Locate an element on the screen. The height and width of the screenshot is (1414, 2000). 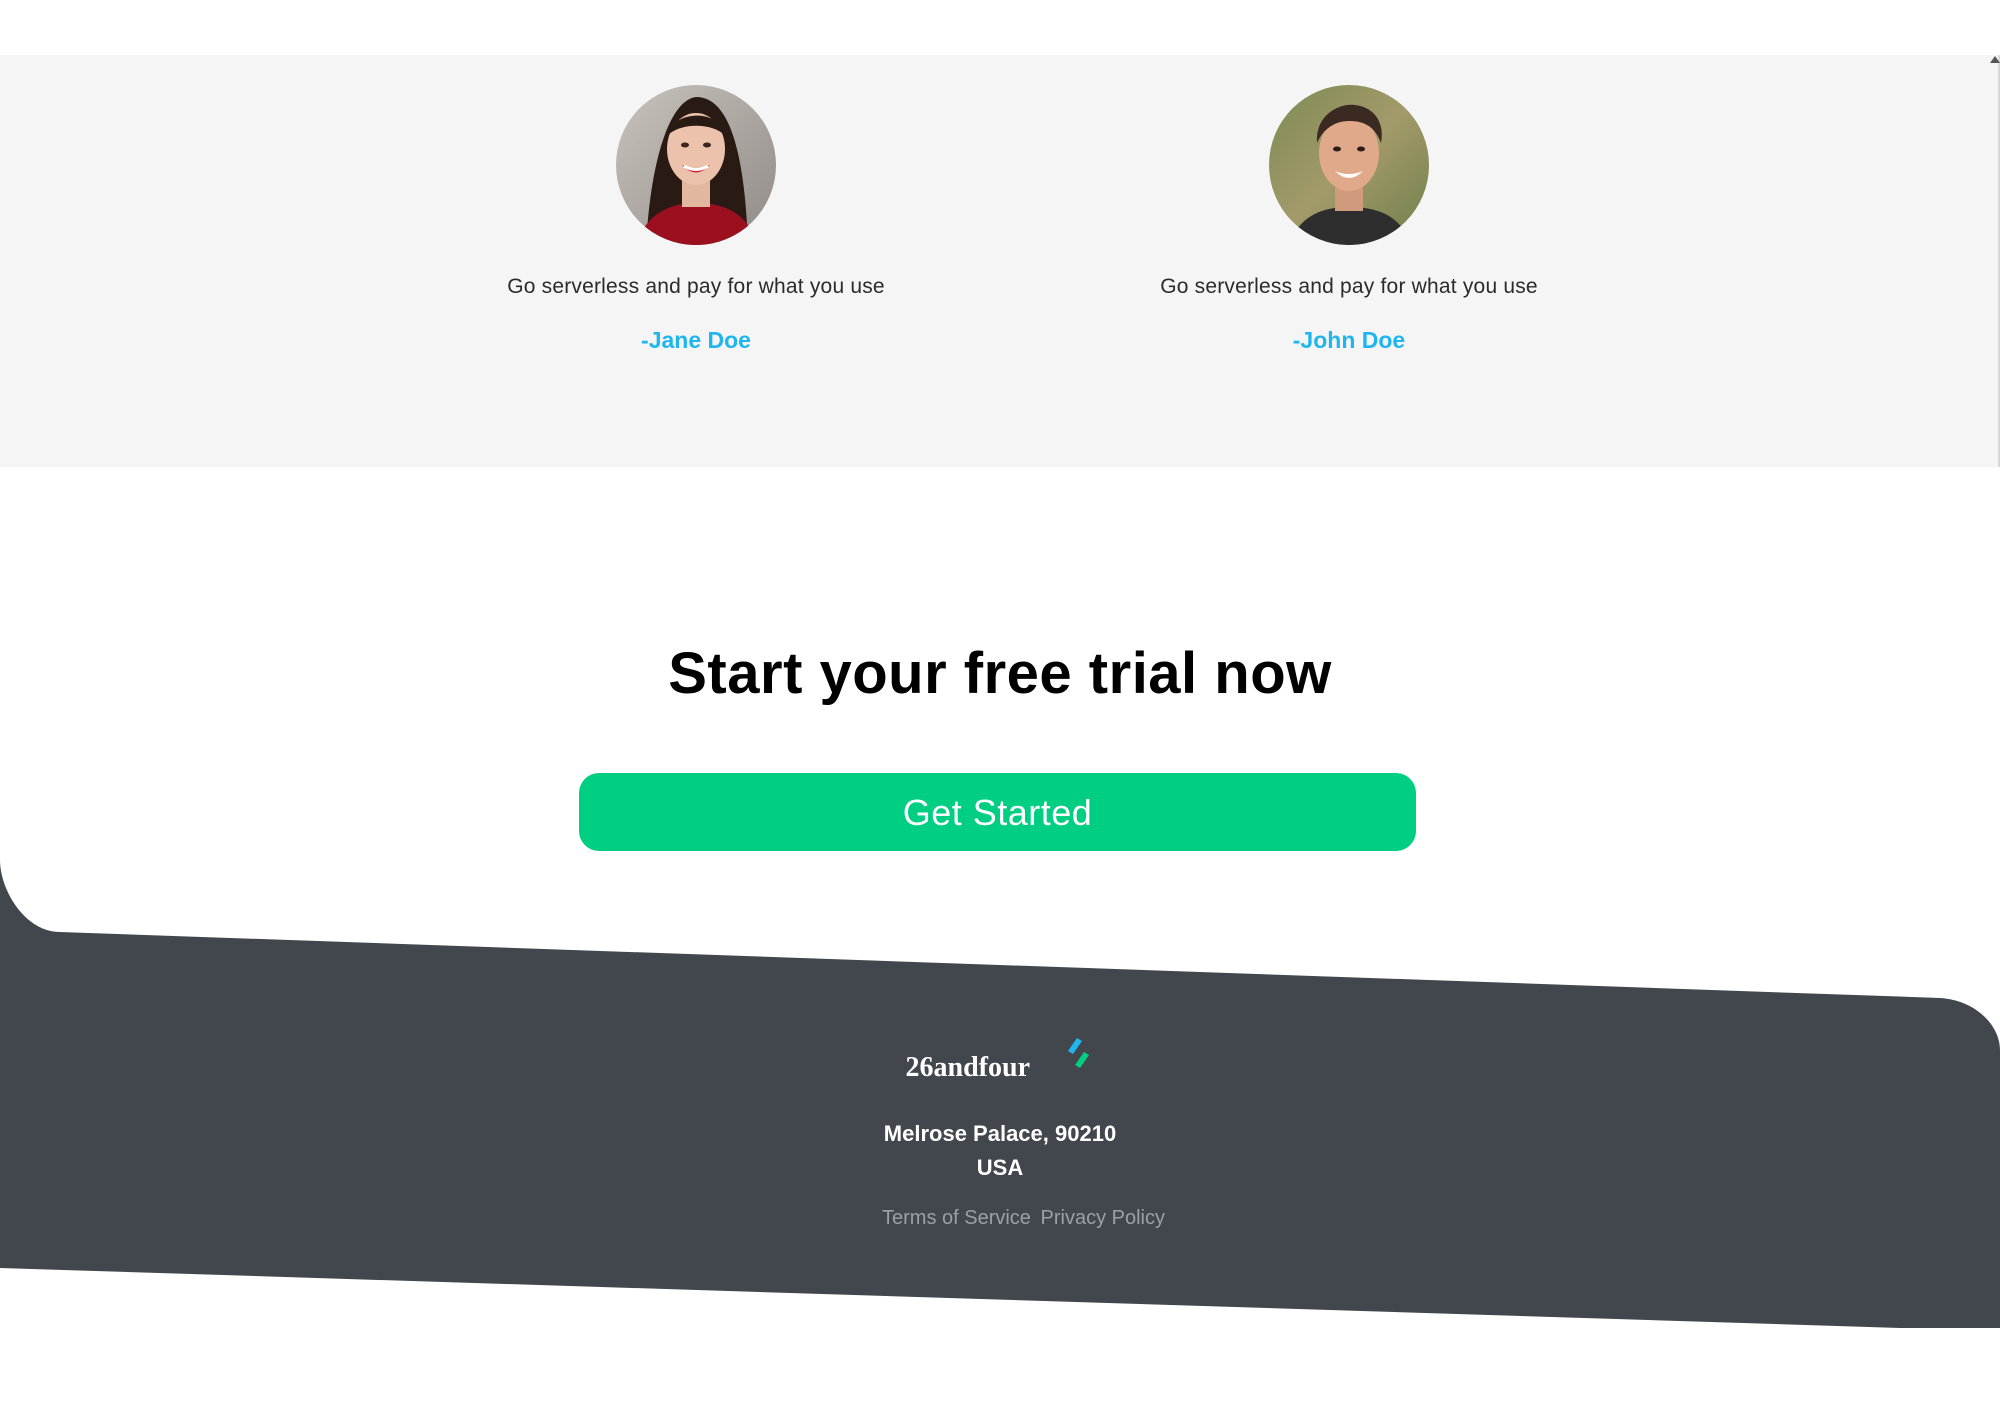
footer-brand: 26andfour is located at coordinates (1000, 1057).